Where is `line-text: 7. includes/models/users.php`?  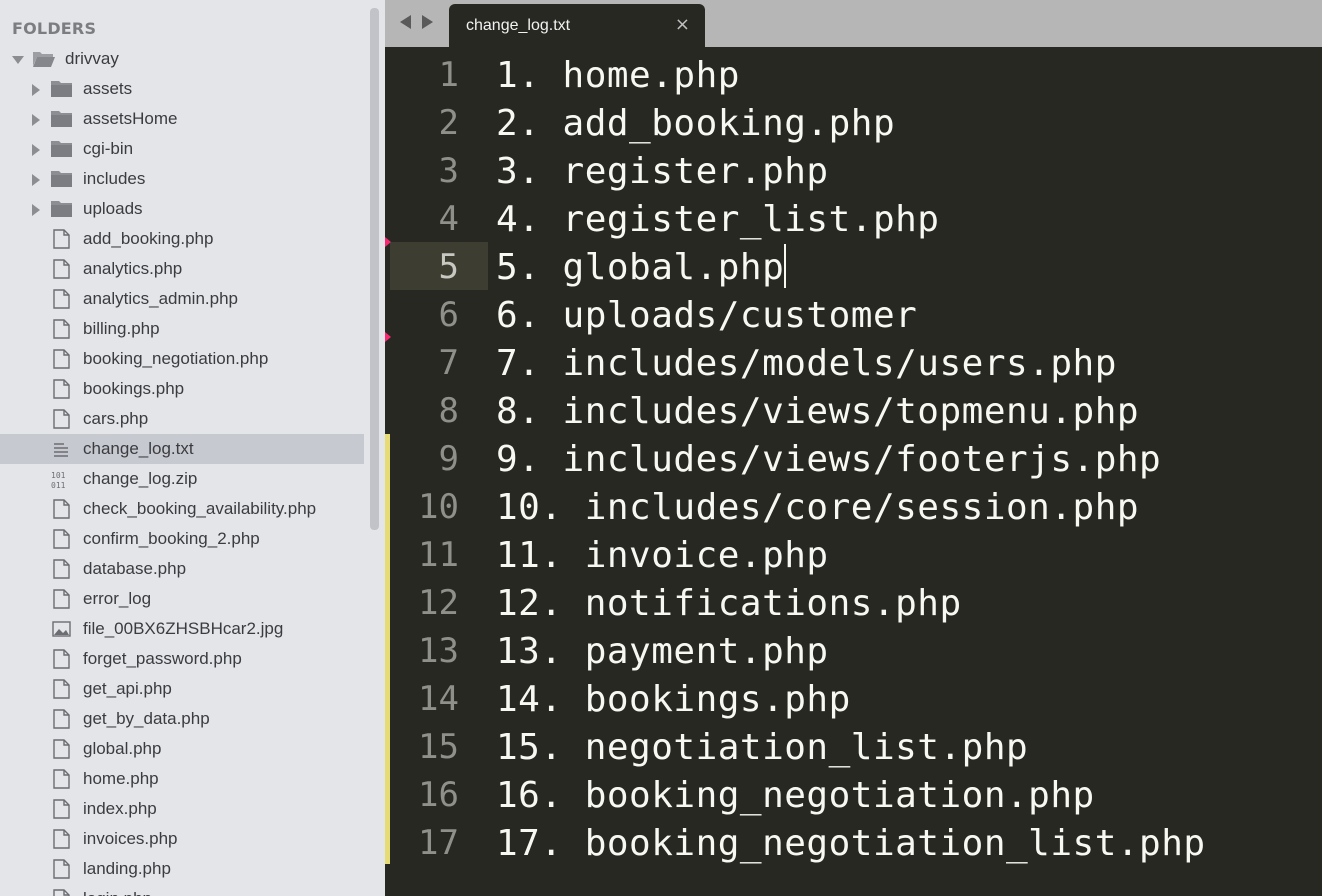
line-text: 7. includes/models/users.php is located at coordinates (806, 363).